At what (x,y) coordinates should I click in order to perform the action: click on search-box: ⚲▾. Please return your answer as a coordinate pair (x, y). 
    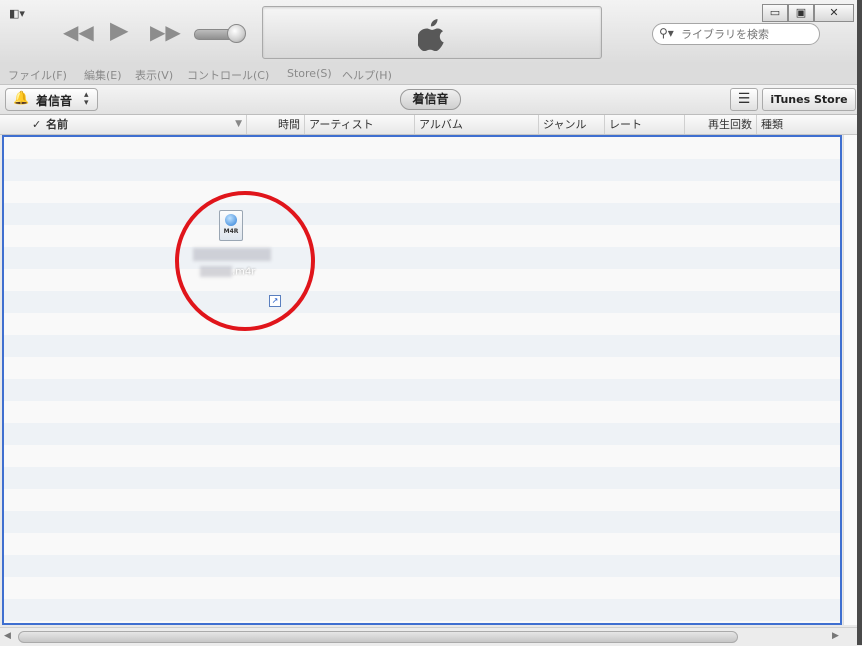
    Looking at the image, I should click on (736, 34).